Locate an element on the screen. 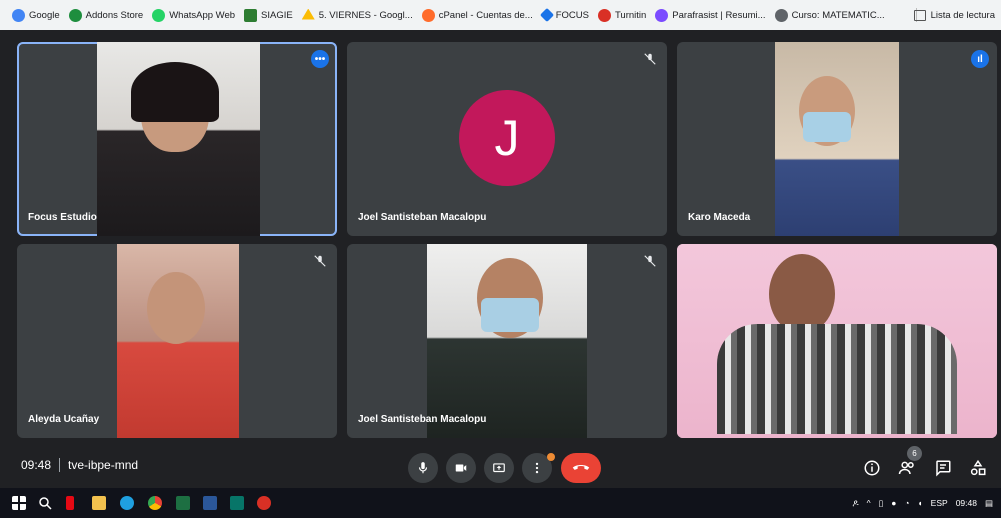  chevron-up-icon: ^ is located at coordinates (869, 503).